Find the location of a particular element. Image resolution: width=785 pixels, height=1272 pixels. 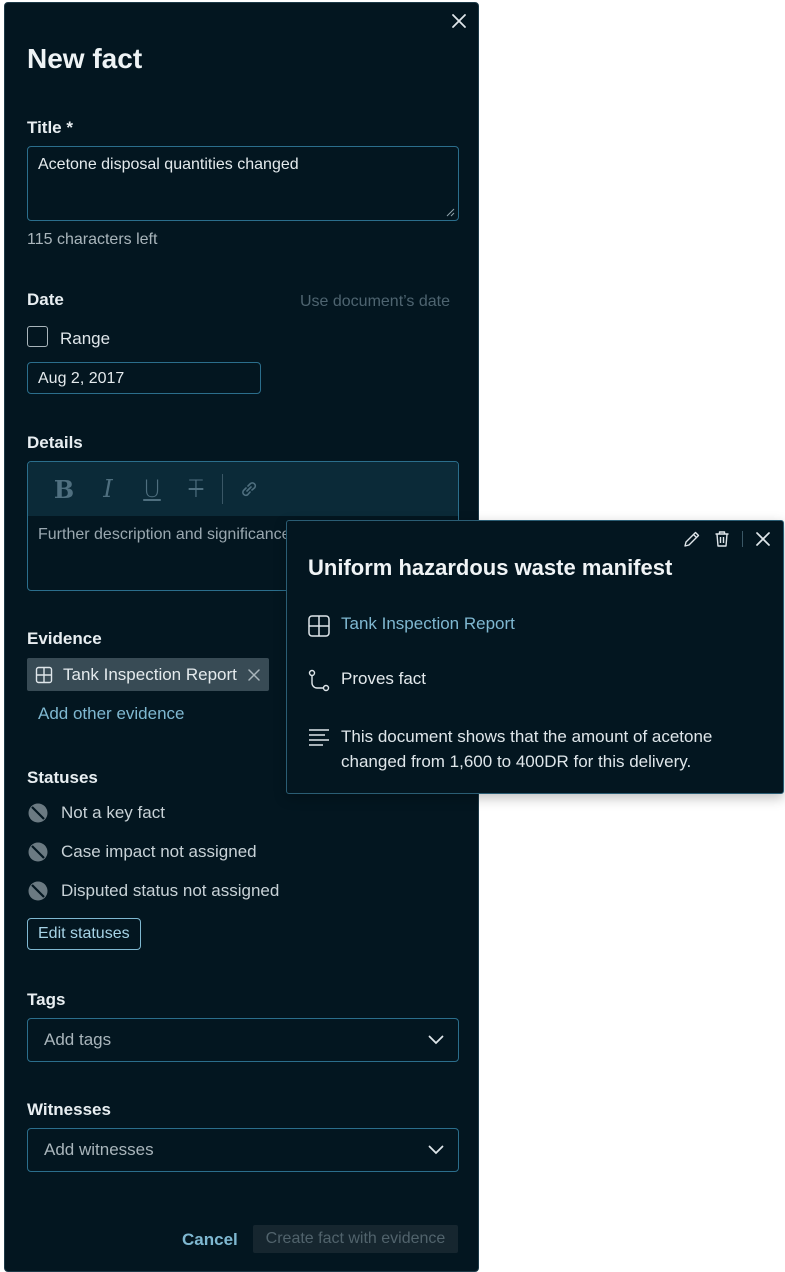

italic-icon: I is located at coordinates (108, 489).